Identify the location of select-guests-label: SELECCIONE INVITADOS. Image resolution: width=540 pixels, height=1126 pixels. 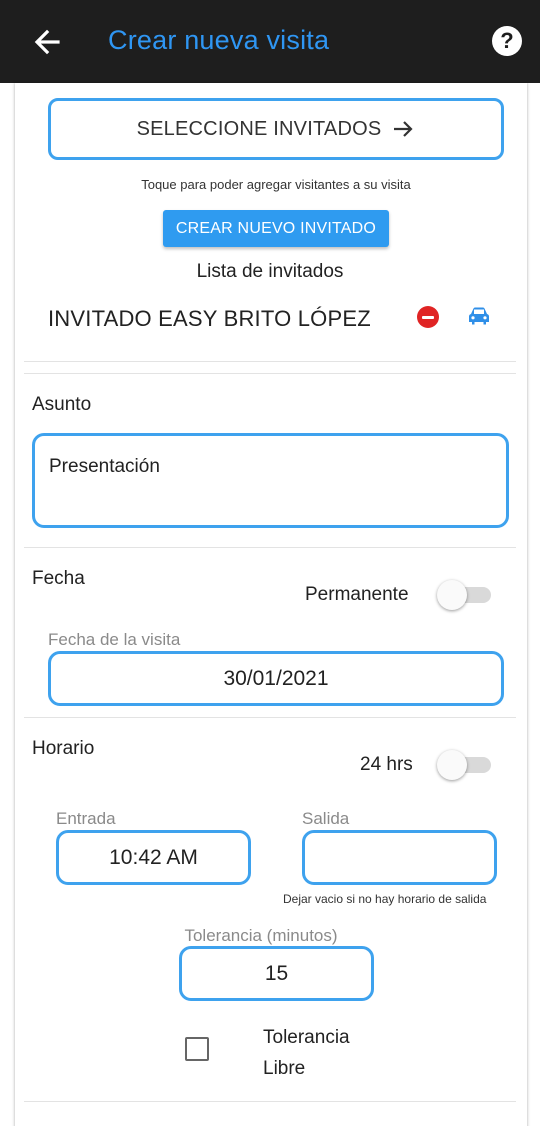
(259, 128).